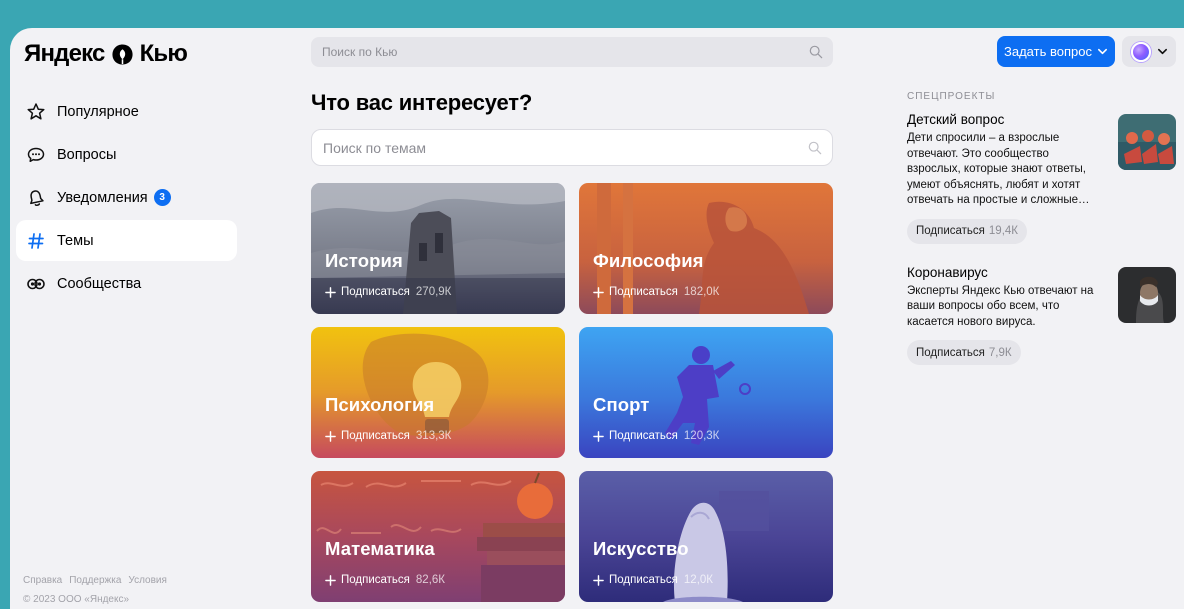  I want to click on subscribe-button: Подписаться 182,0К, so click(656, 292).